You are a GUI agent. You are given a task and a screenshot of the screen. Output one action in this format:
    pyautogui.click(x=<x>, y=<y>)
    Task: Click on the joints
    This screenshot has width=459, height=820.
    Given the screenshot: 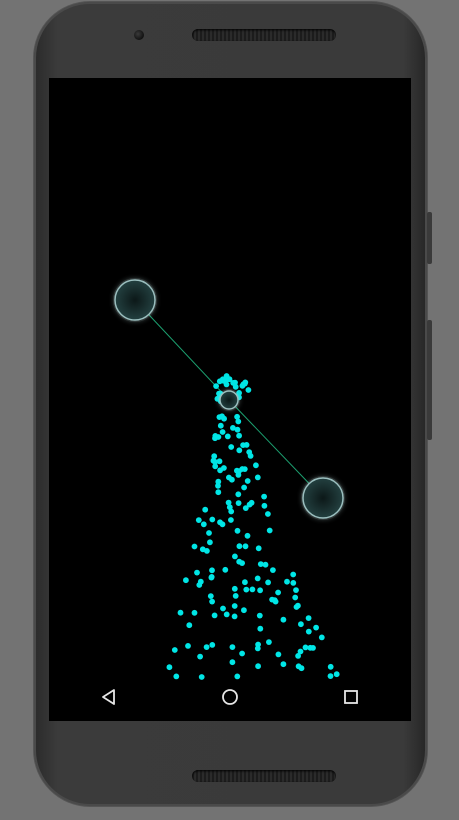 What is the action you would take?
    pyautogui.click(x=229, y=399)
    